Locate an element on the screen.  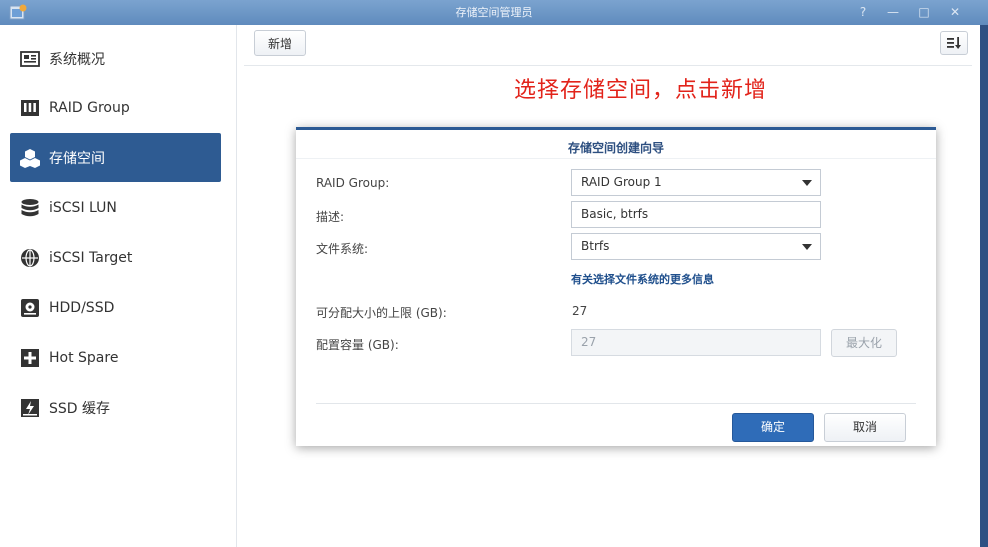
raid-group-select: RAID Group 1 is located at coordinates (696, 182).